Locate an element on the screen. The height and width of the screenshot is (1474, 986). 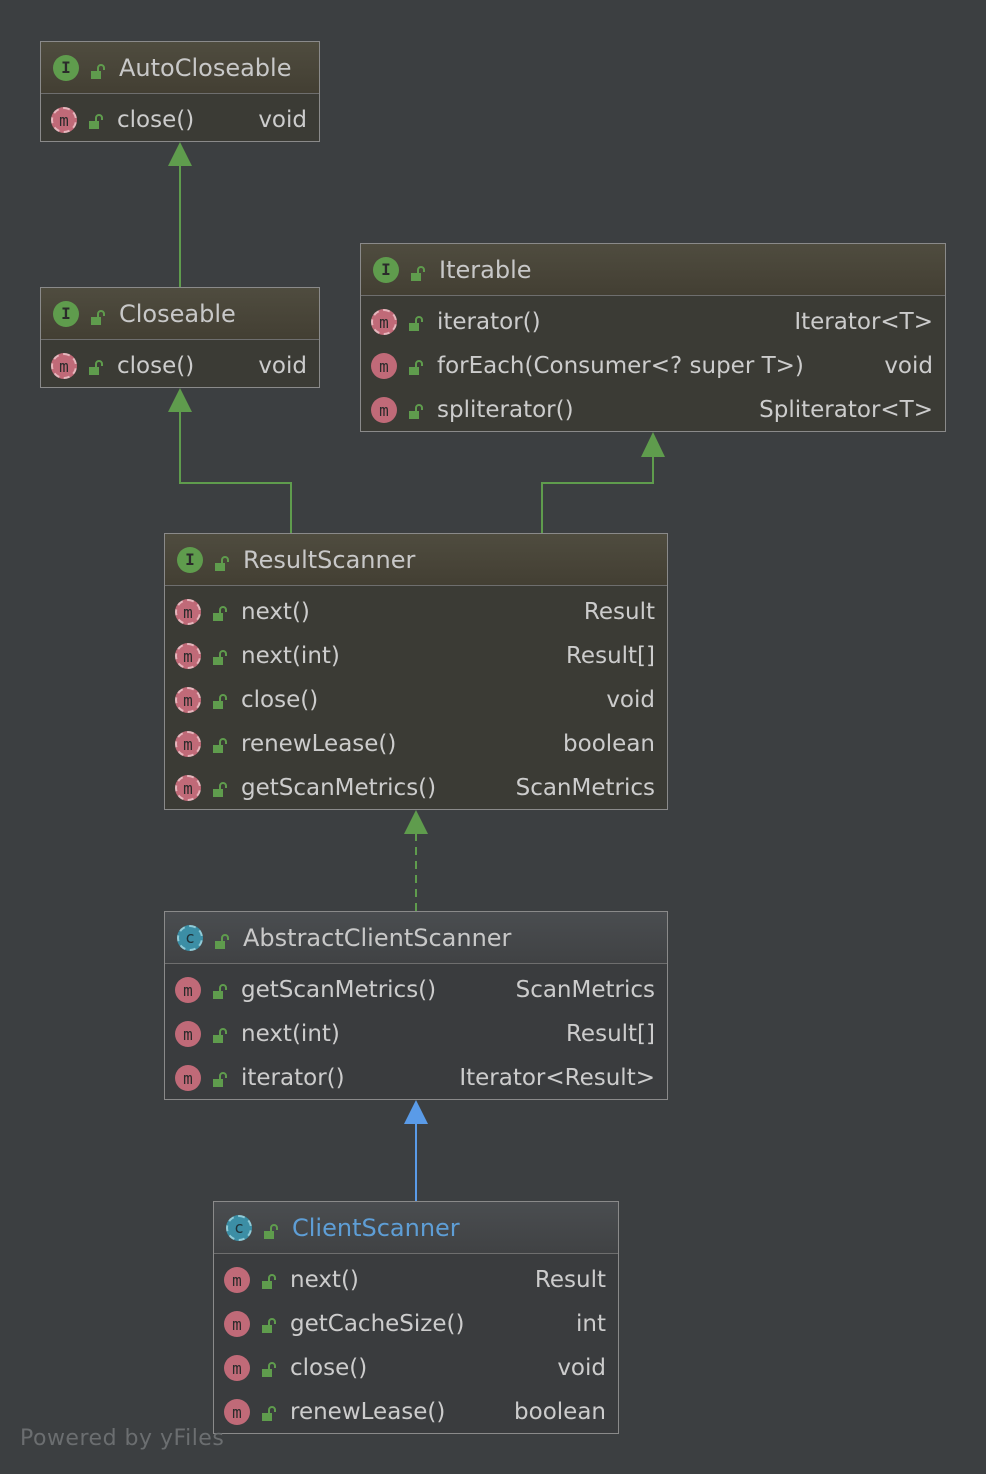
node-header: I Closeable is located at coordinates (180, 314).